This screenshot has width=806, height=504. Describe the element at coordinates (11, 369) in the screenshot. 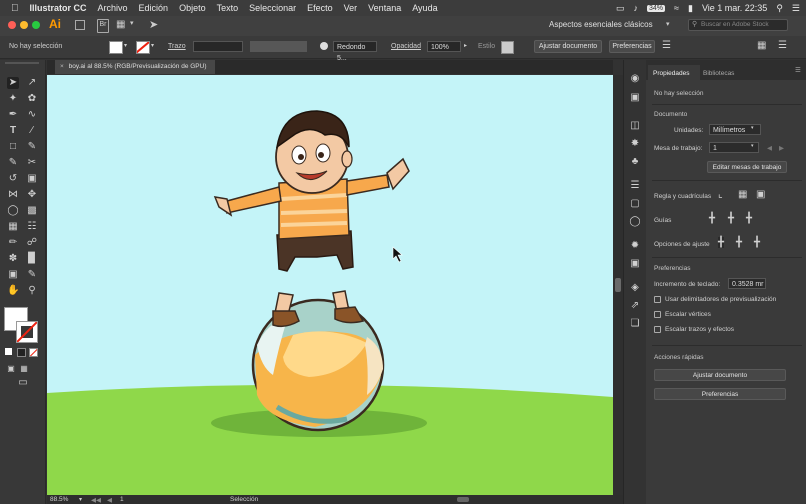

I see `draw-mode-icon: ▣` at that location.